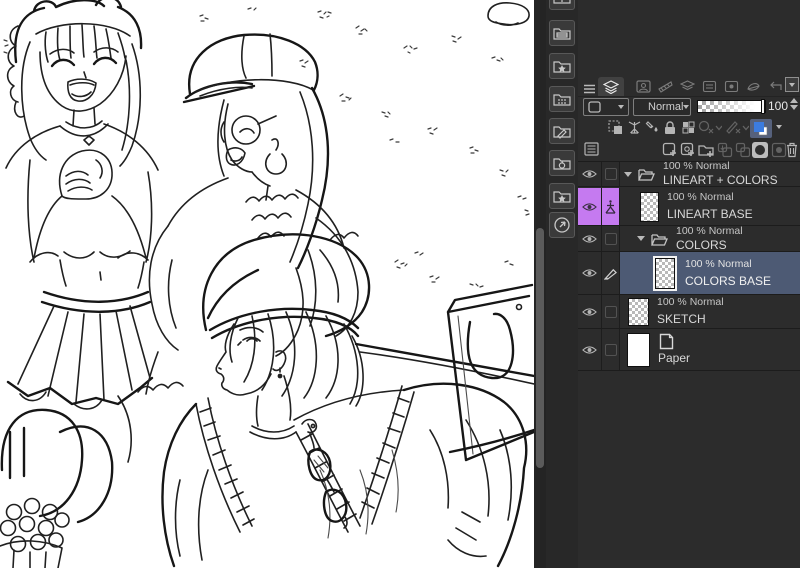  Describe the element at coordinates (710, 214) in the screenshot. I see `layer-name: LINEART BASE` at that location.